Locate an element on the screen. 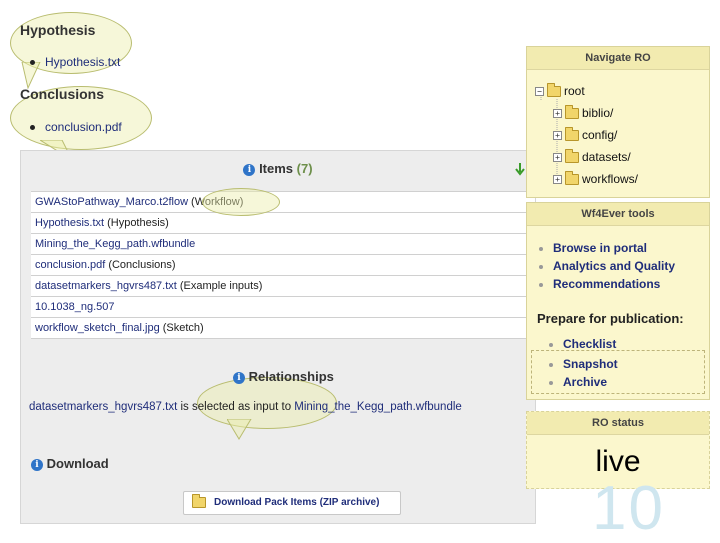  folder-open-icon is located at coordinates (554, 90).